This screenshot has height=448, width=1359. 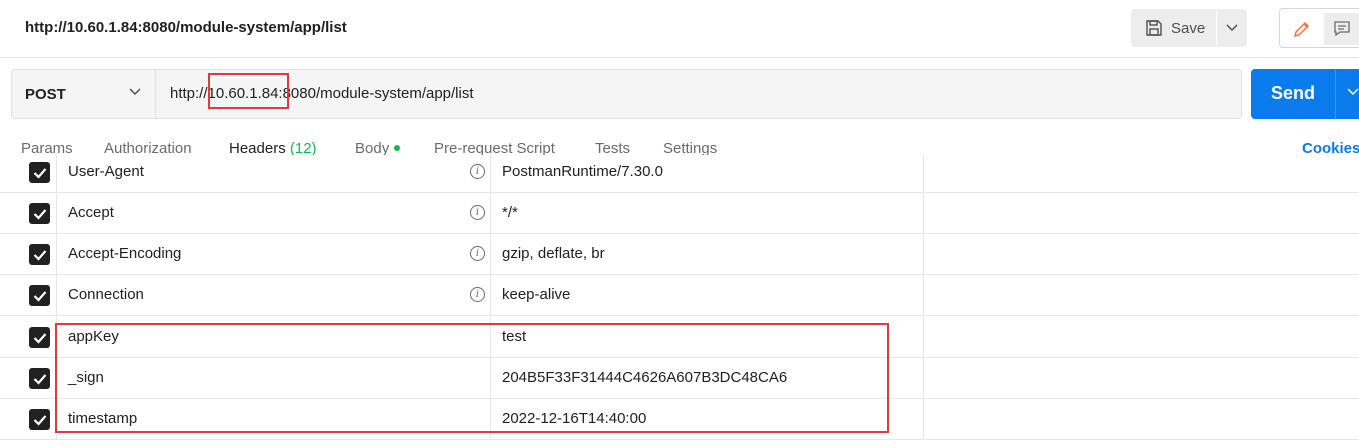 I want to click on table-row: User-Agent i PostmanRuntime/7.30.0, so click(x=679, y=174).